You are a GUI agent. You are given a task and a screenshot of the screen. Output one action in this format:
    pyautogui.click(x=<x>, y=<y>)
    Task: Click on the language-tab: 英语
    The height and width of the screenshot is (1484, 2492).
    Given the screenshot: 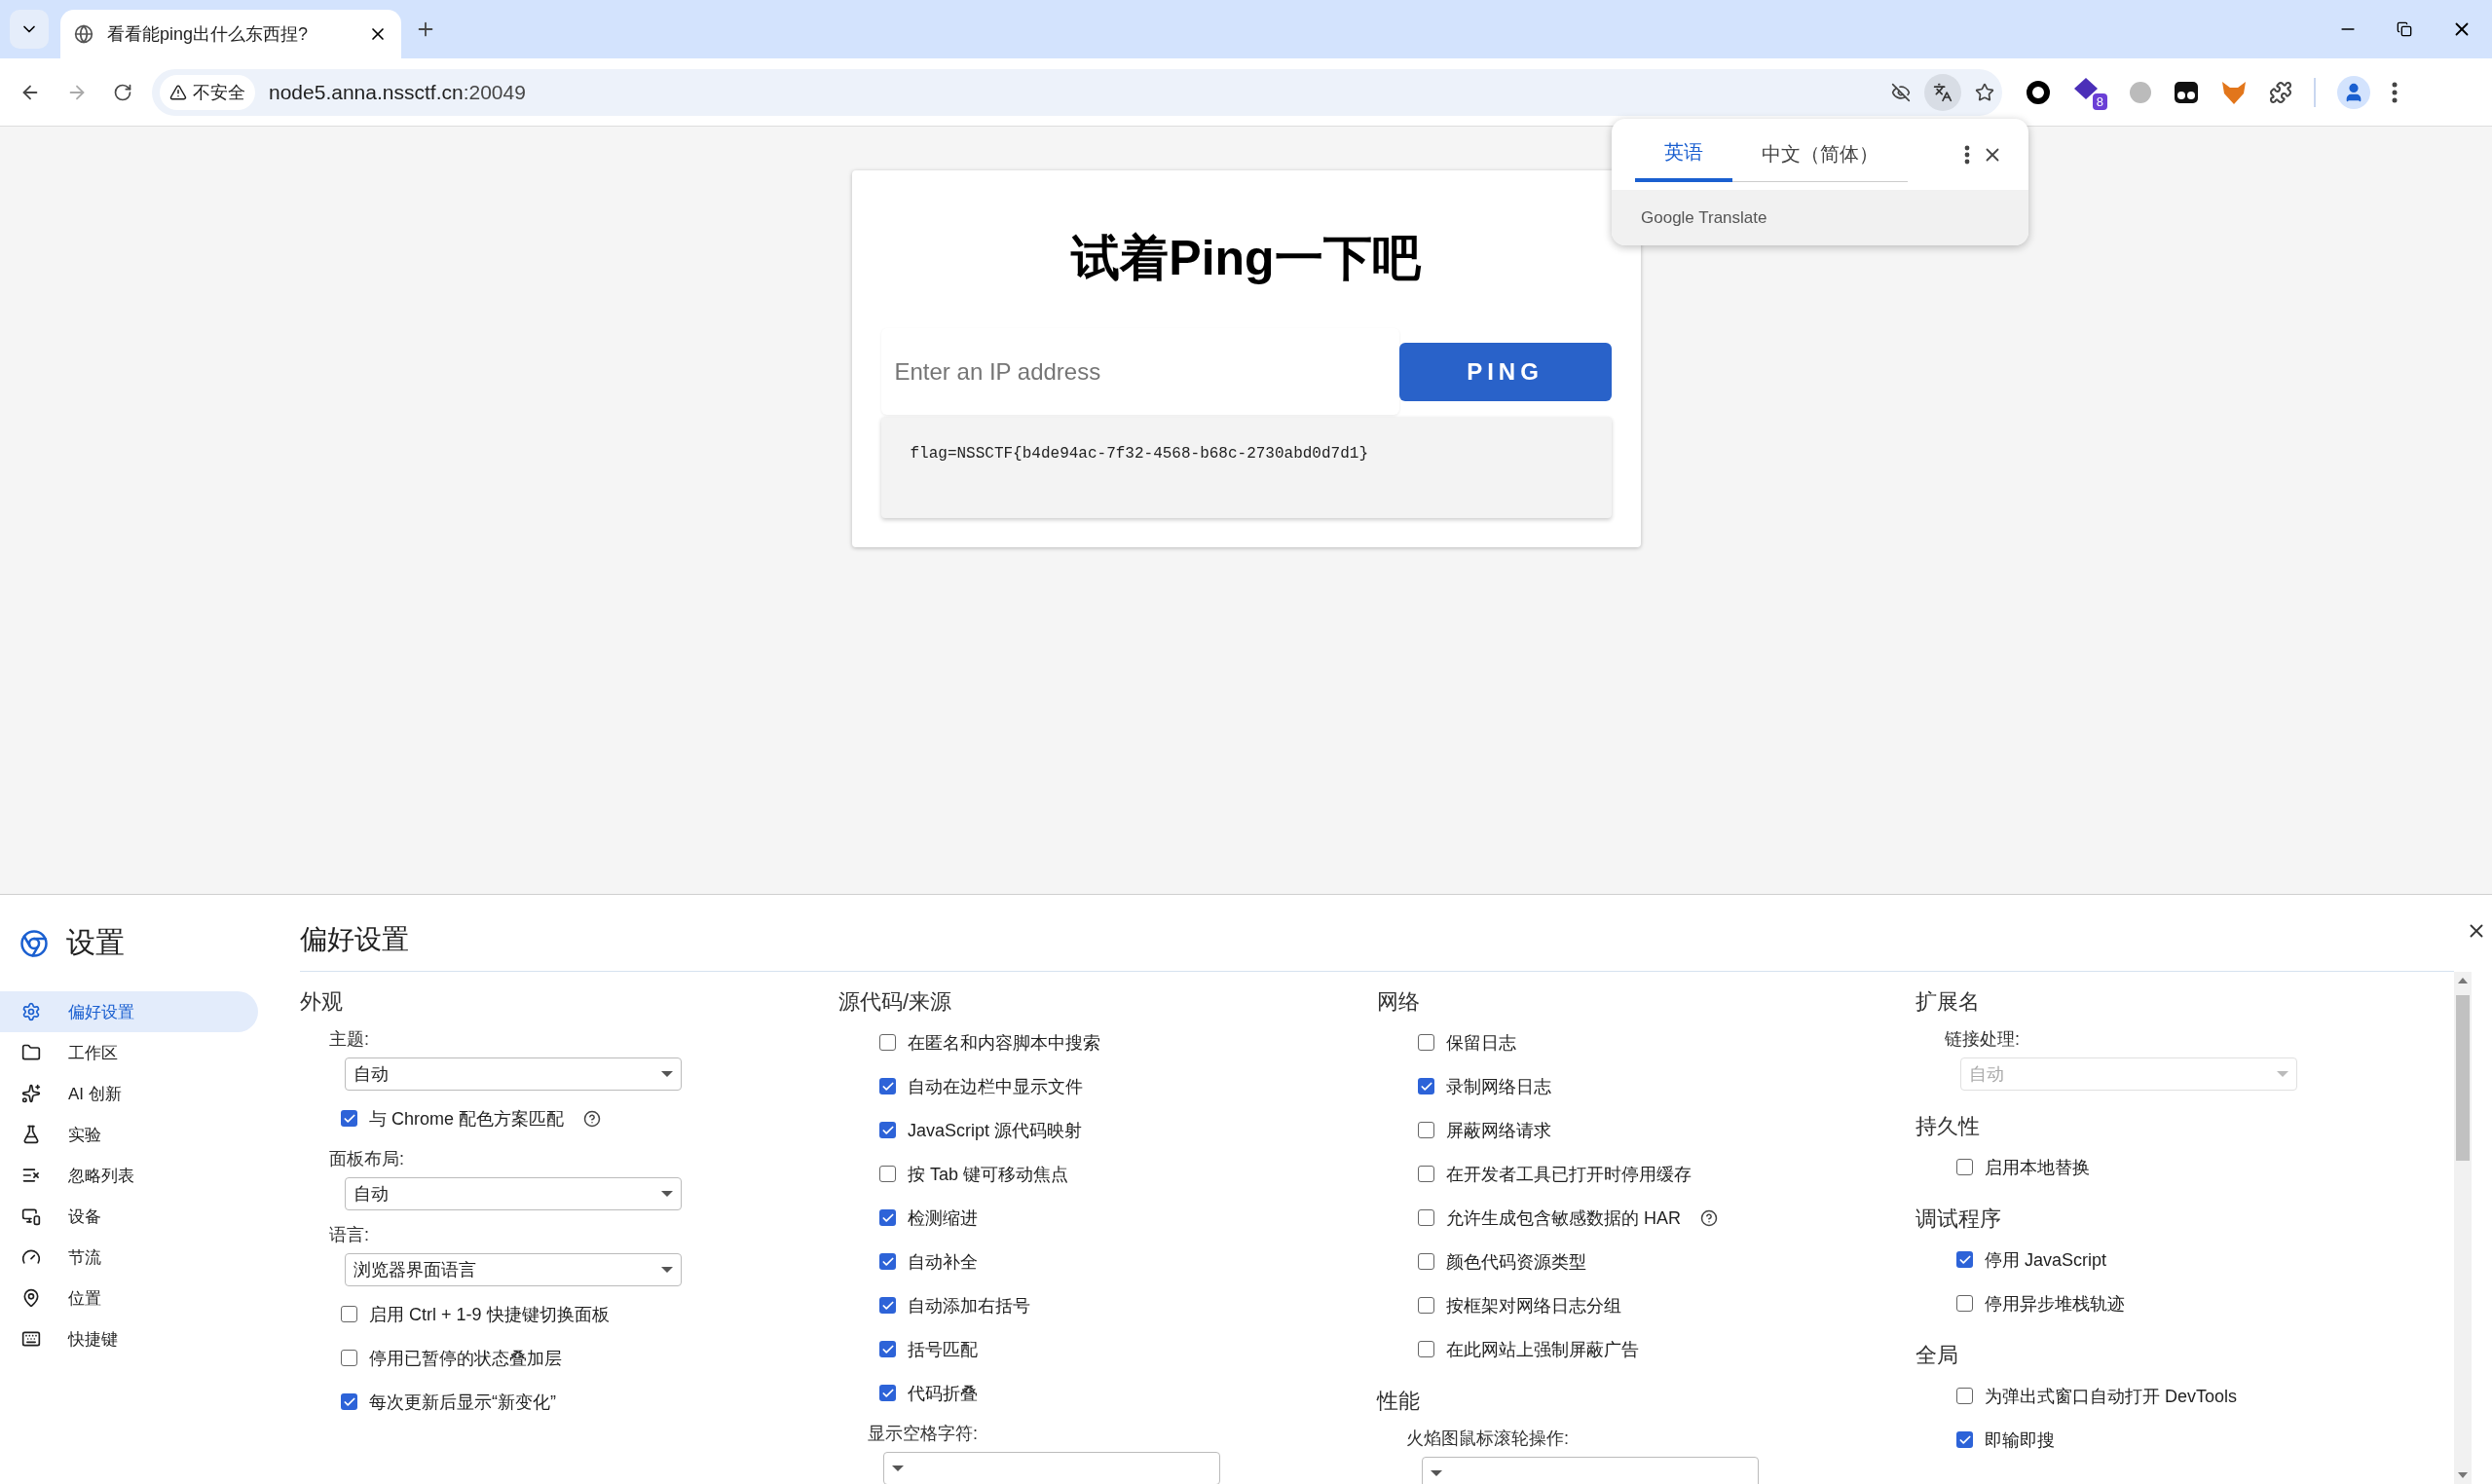 What is the action you would take?
    pyautogui.click(x=1683, y=154)
    